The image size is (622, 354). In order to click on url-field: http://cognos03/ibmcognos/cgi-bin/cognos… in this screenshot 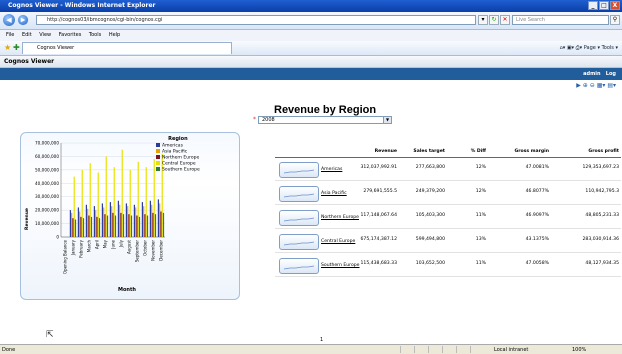, I will do `click(256, 20)`.